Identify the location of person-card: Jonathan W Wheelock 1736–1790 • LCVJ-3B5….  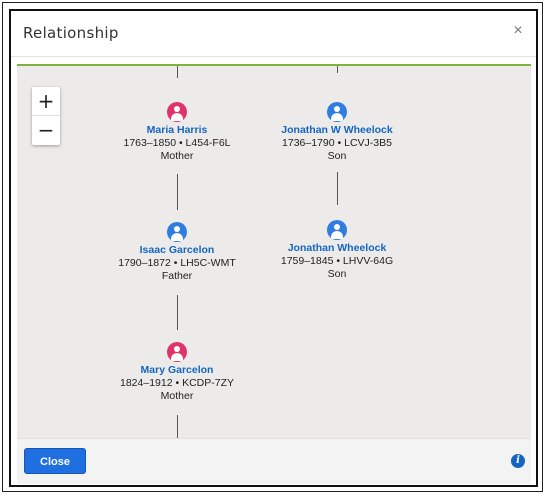
(337, 132).